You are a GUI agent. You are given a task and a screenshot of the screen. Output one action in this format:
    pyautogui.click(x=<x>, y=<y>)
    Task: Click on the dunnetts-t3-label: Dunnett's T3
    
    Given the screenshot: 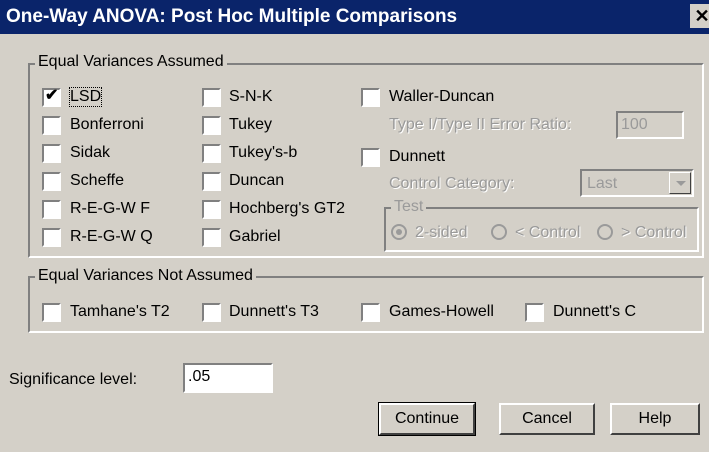 What is the action you would take?
    pyautogui.click(x=274, y=312)
    